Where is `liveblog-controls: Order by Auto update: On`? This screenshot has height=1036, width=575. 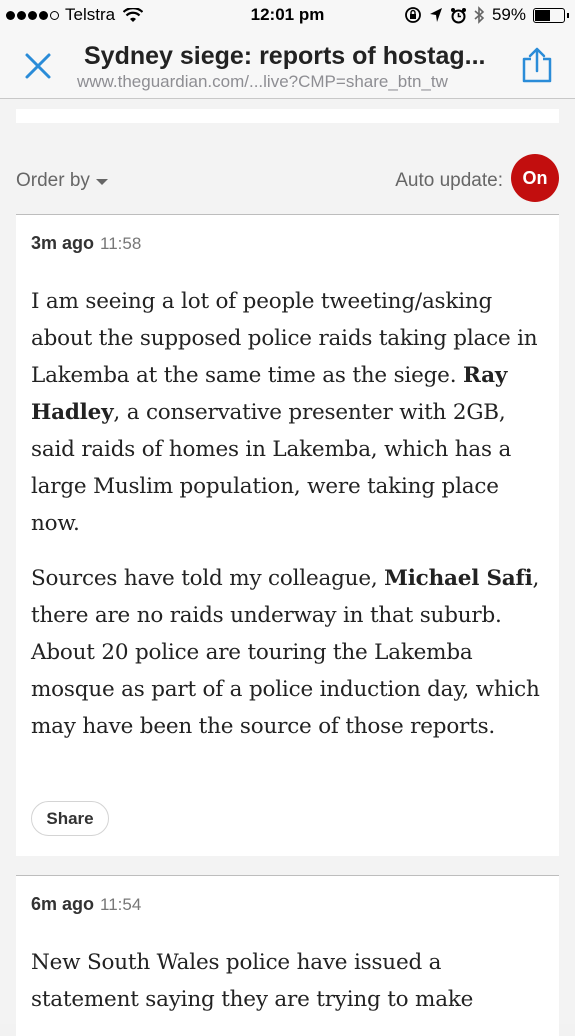 liveblog-controls: Order by Auto update: On is located at coordinates (287, 184).